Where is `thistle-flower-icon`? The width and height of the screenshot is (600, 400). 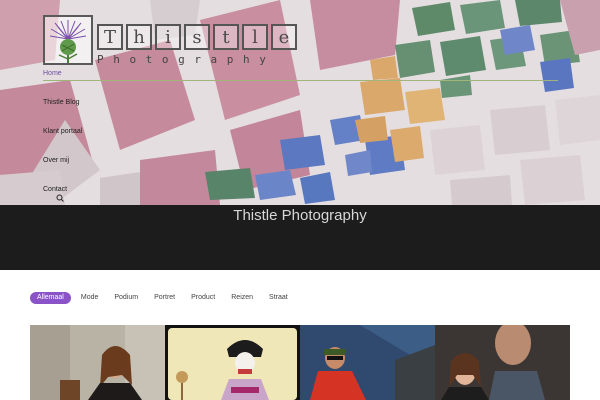 thistle-flower-icon is located at coordinates (68, 40).